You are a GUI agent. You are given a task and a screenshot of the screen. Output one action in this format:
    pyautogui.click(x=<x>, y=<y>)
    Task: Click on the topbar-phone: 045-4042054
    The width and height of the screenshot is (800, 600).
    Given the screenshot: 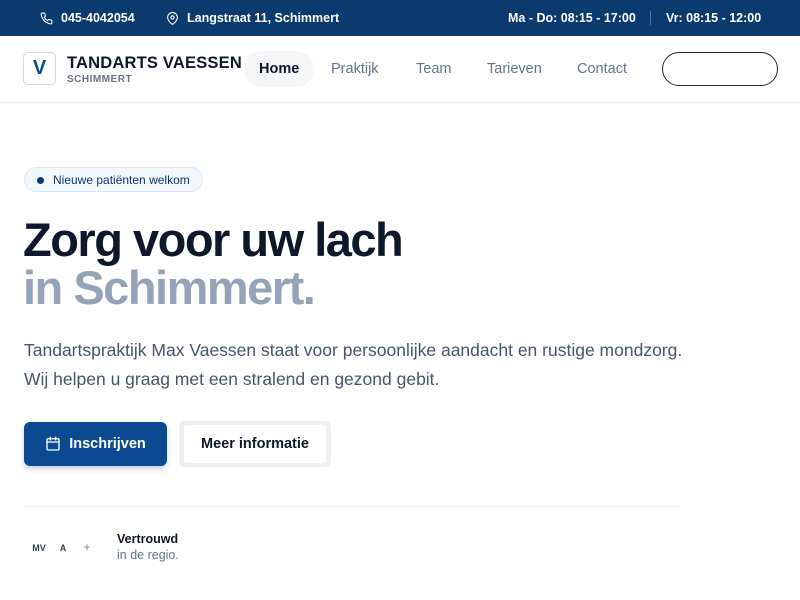 What is the action you would take?
    pyautogui.click(x=87, y=18)
    